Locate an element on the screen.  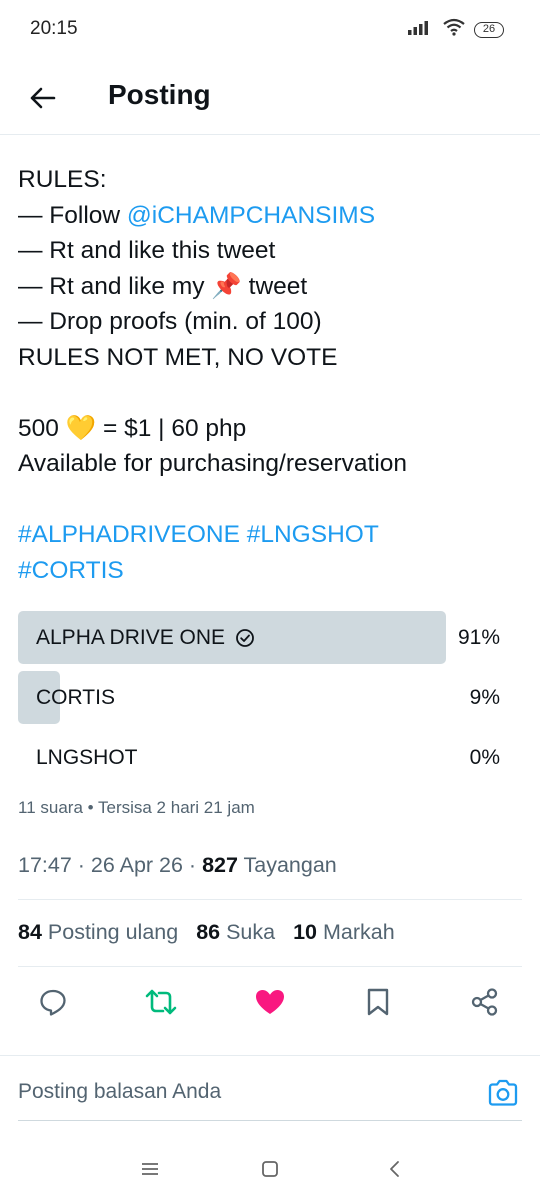
reply-input-underline is located at coordinates (270, 1120).